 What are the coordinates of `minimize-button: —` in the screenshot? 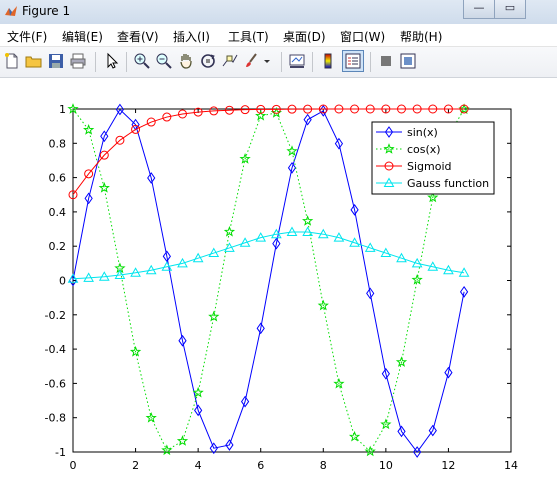 It's located at (479, 9).